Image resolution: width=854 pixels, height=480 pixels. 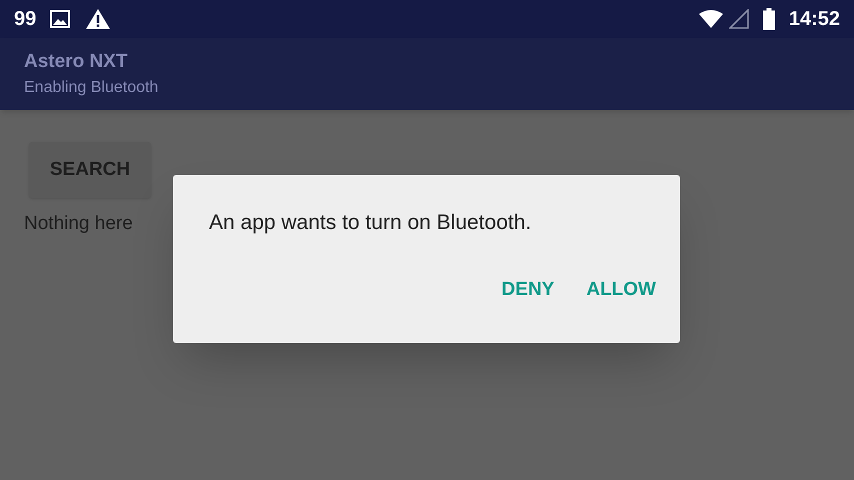 What do you see at coordinates (768, 19) in the screenshot?
I see `battery-icon` at bounding box center [768, 19].